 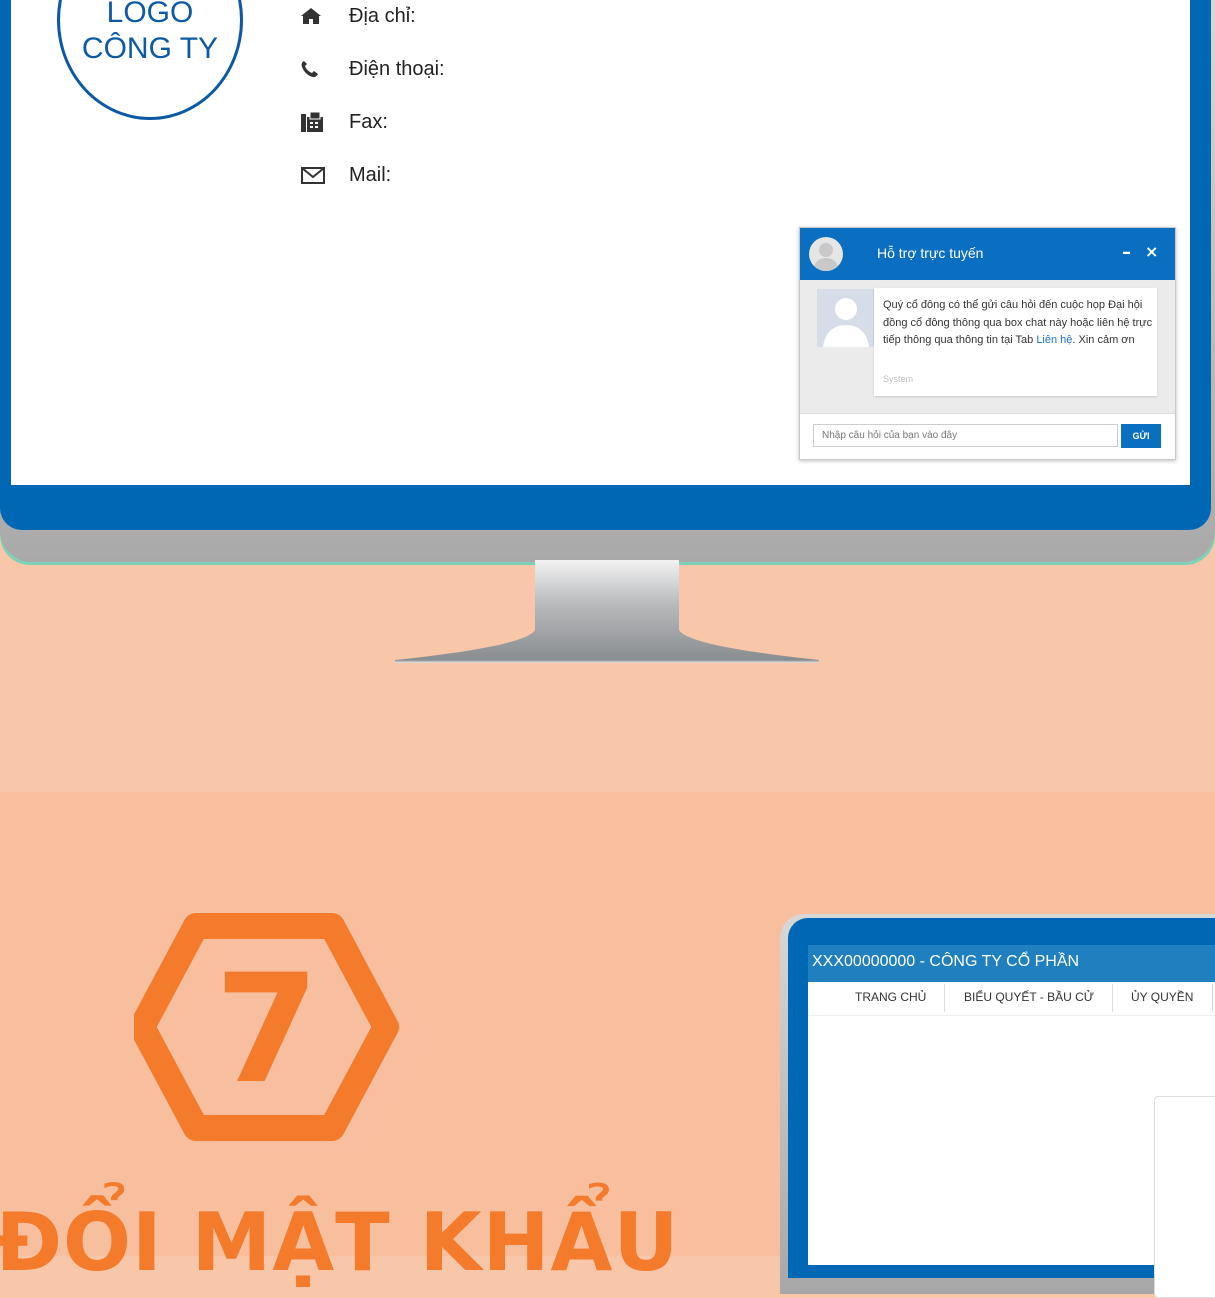 I want to click on envelope-icon, so click(x=324, y=175).